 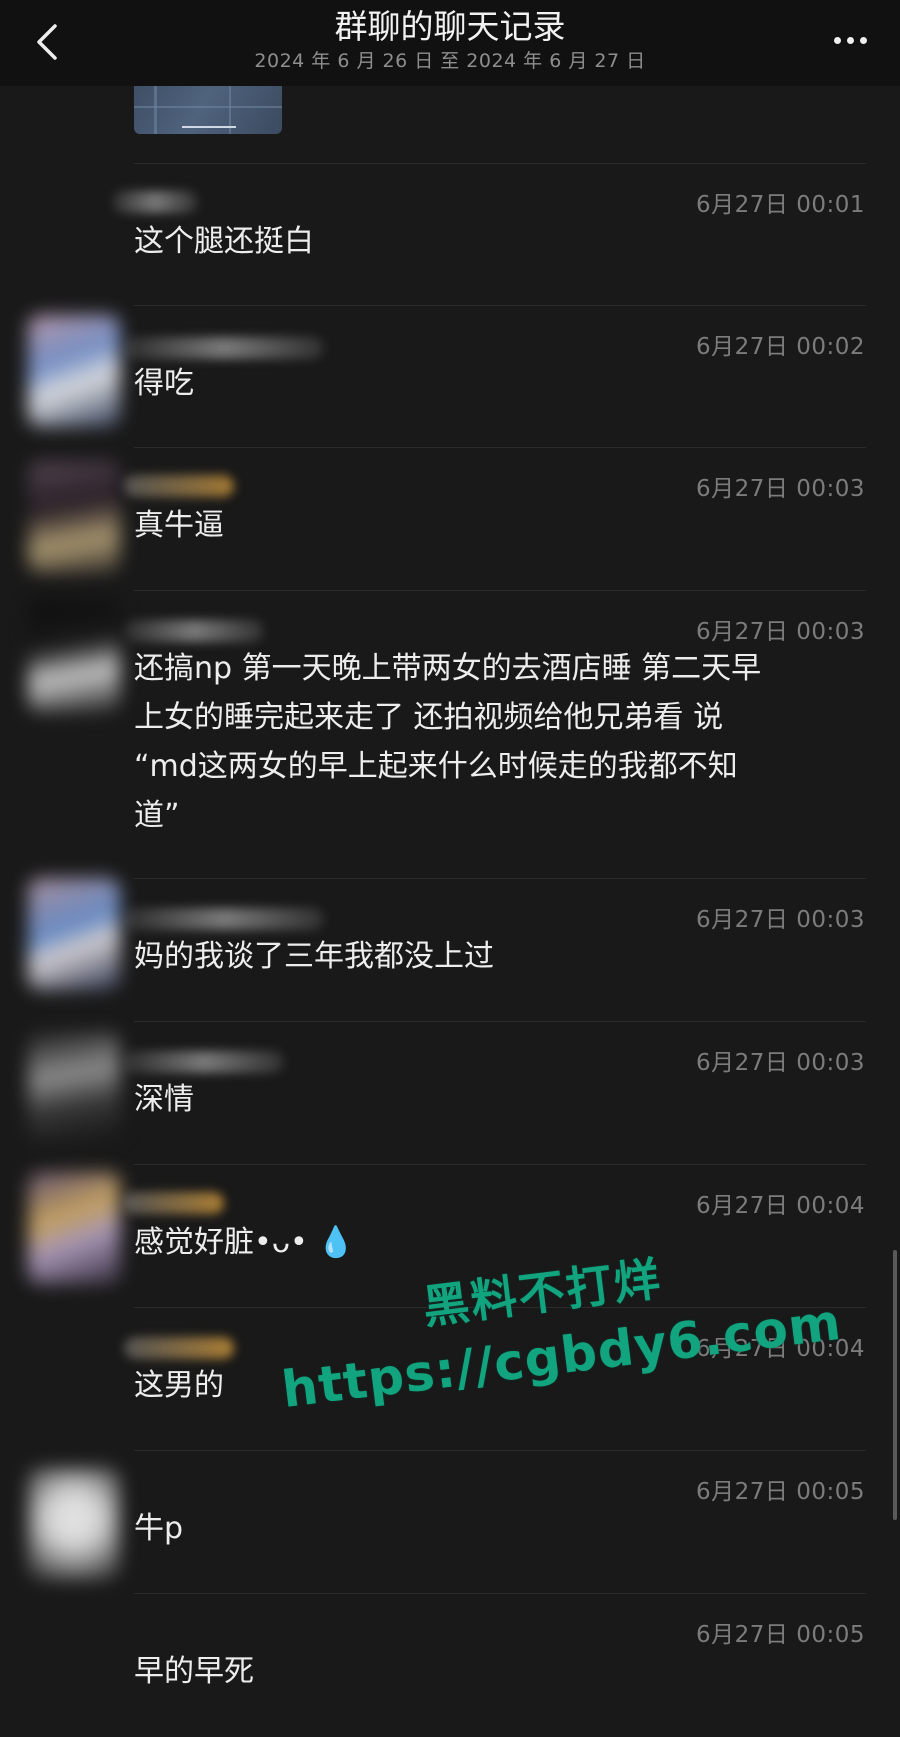 I want to click on more-dots-icon, so click(x=850, y=40).